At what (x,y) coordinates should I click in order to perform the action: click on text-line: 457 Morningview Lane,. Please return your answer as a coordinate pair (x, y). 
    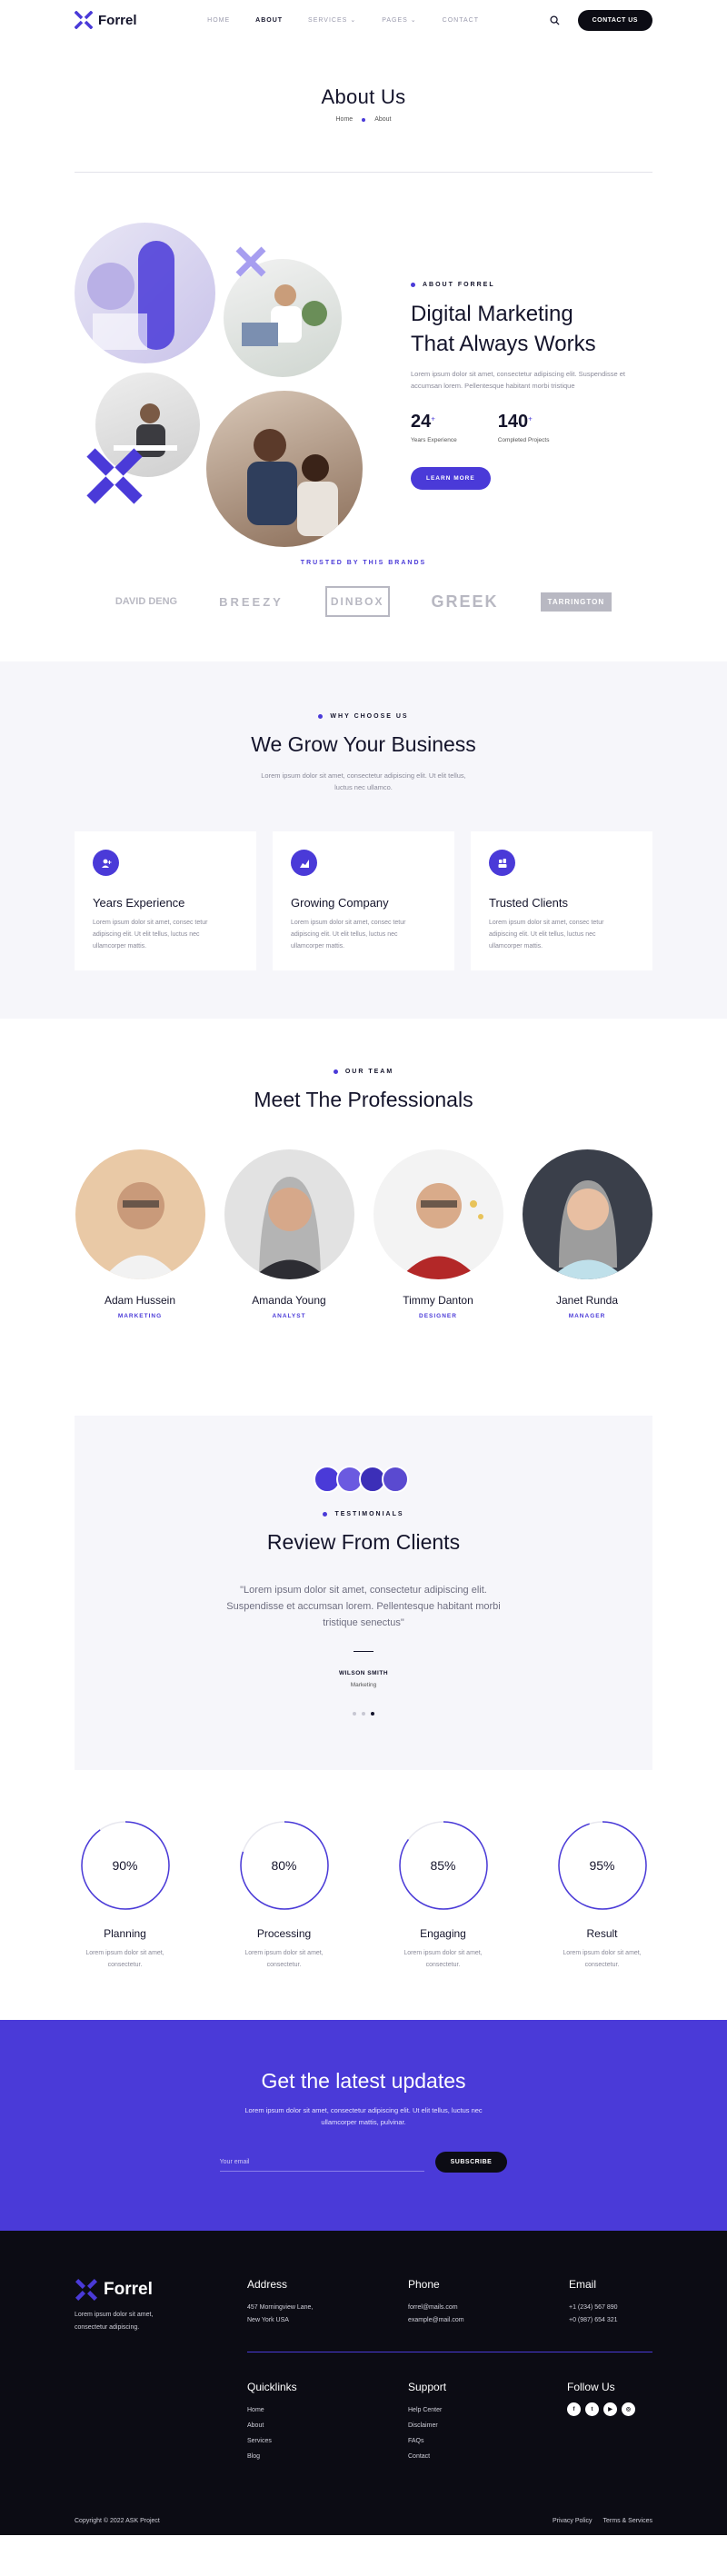
    Looking at the image, I should click on (280, 2307).